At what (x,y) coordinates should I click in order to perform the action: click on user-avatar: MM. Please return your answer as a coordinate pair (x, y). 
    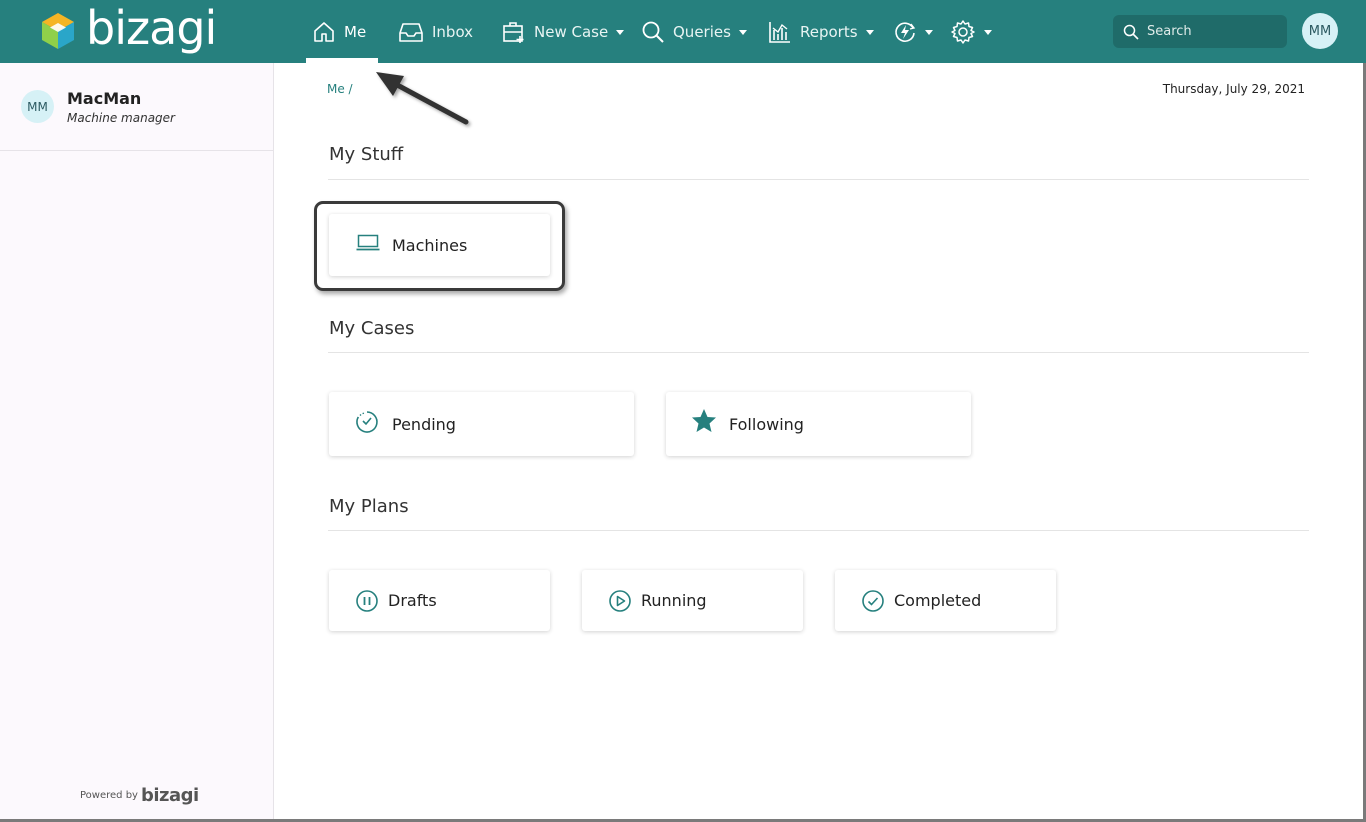
    Looking at the image, I should click on (1320, 31).